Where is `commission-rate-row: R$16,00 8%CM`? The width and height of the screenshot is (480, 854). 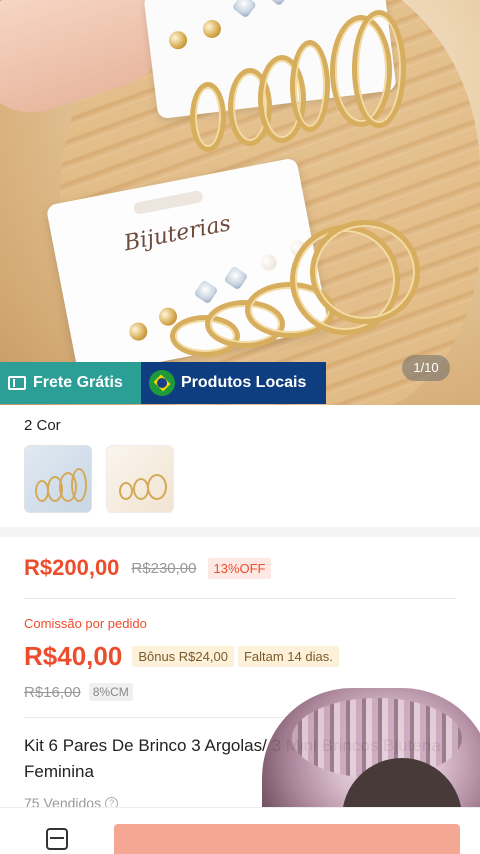 commission-rate-row: R$16,00 8%CM is located at coordinates (78, 692).